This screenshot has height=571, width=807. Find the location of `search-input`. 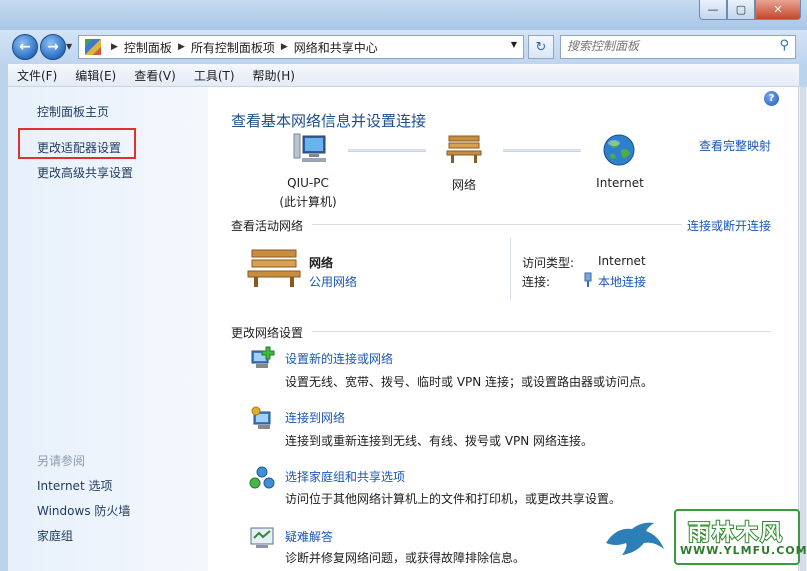

search-input is located at coordinates (664, 46).